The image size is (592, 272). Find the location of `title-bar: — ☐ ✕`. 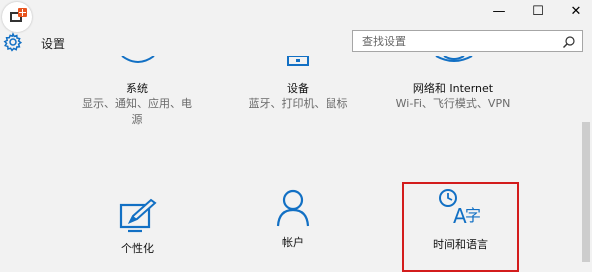

title-bar: — ☐ ✕ is located at coordinates (296, 16).